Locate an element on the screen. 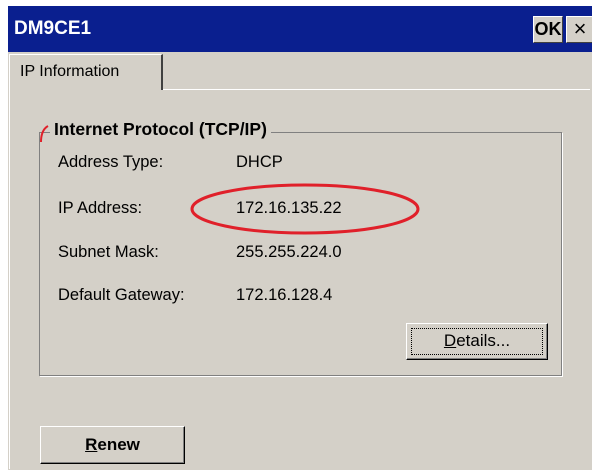 The width and height of the screenshot is (592, 470). annotation-mark is located at coordinates (44, 134).